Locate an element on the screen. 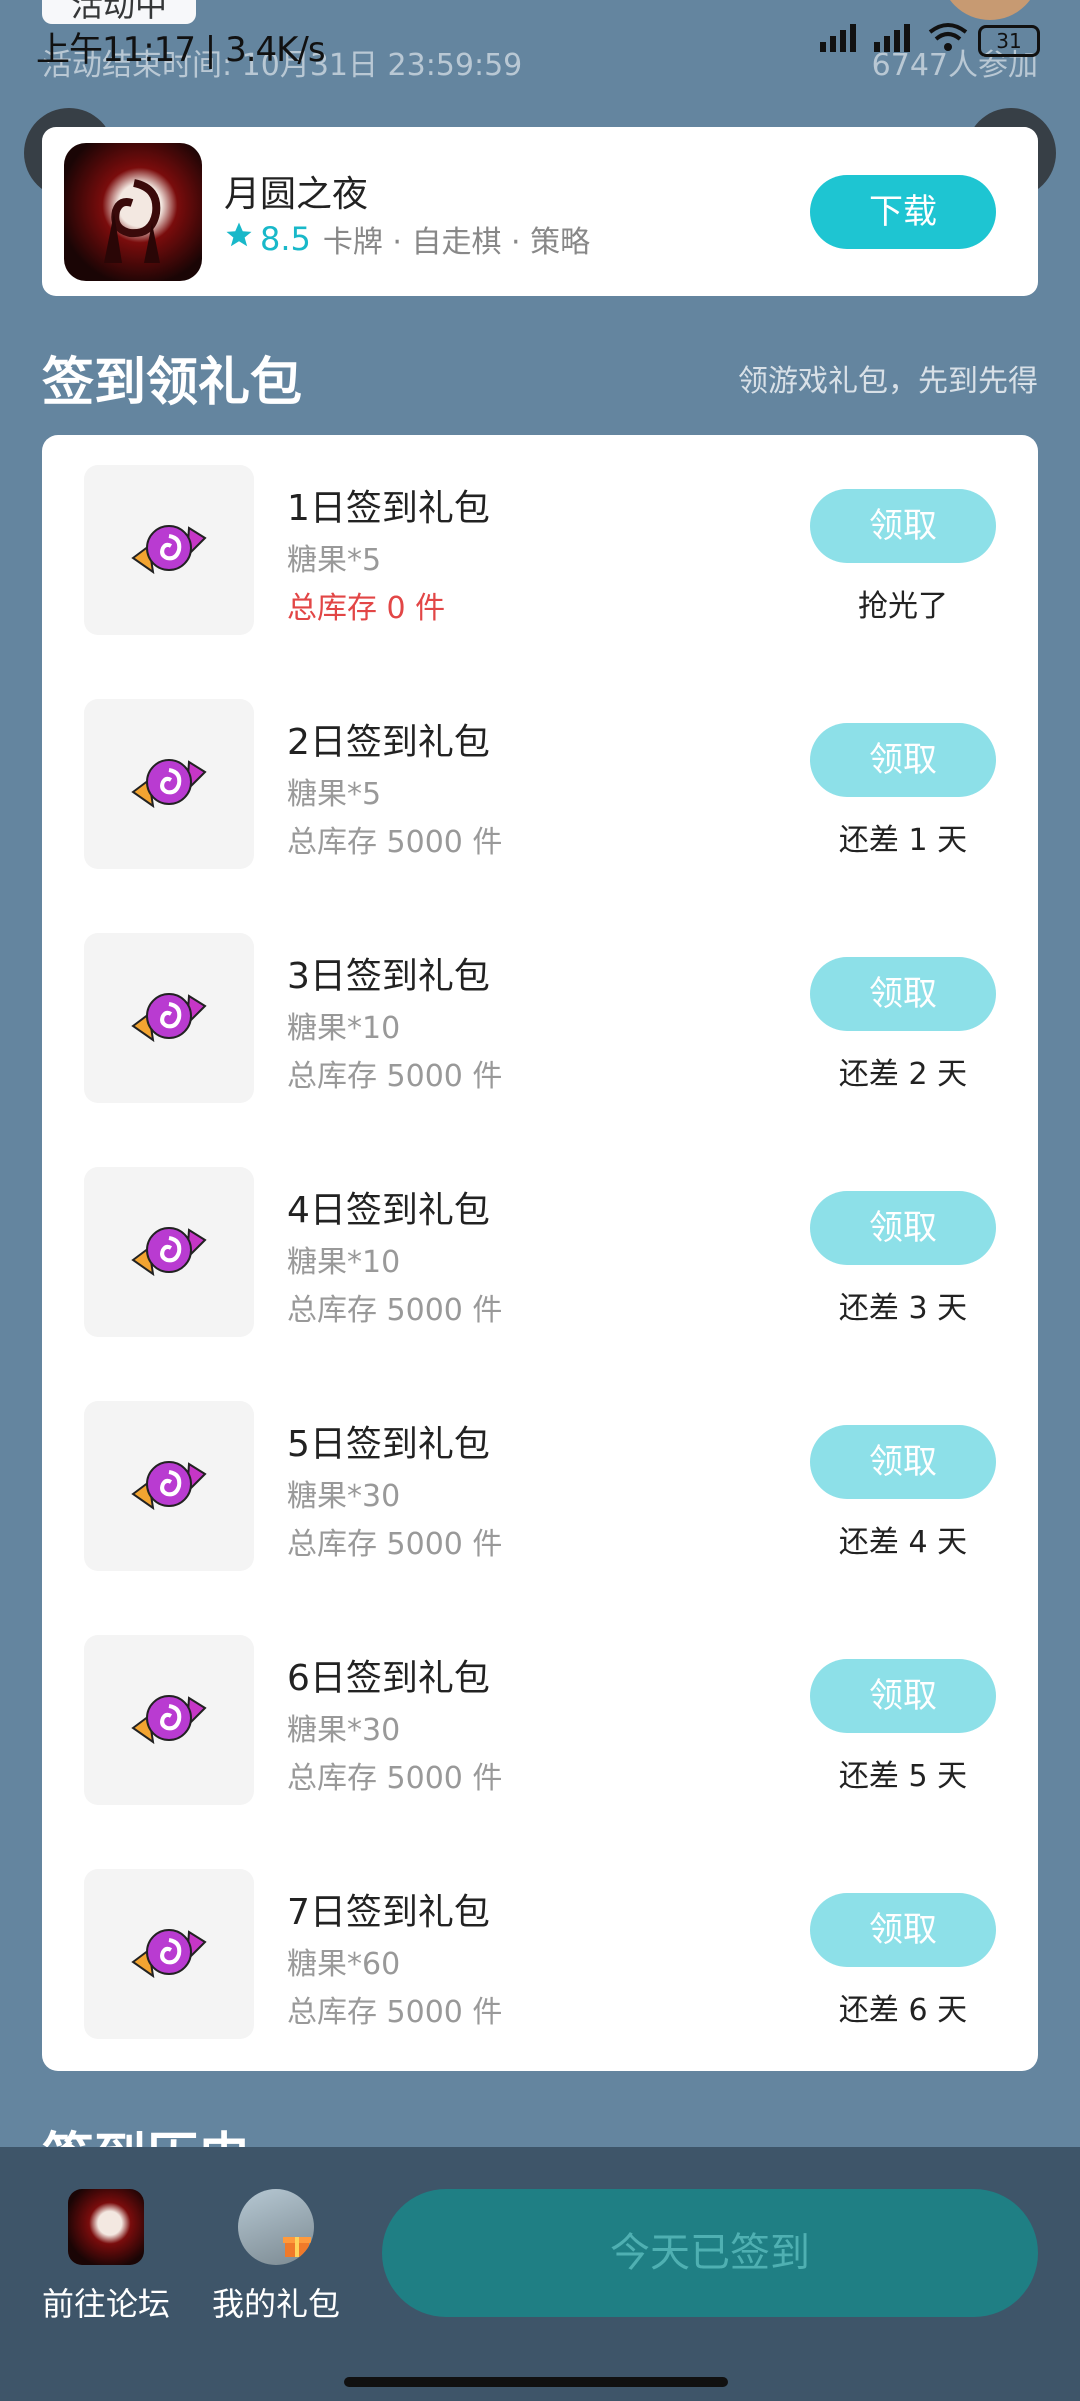  gift-row: 5日签到礼包 糖果*30 总库存 5000 件 领取 还差 4 天 is located at coordinates (540, 1486).